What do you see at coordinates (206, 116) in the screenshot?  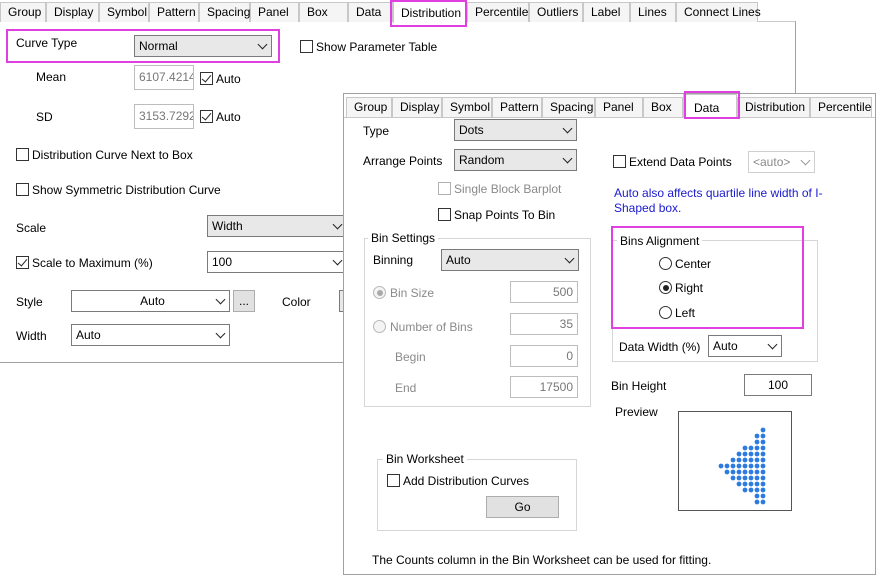 I see `sd-auto-checkbox` at bounding box center [206, 116].